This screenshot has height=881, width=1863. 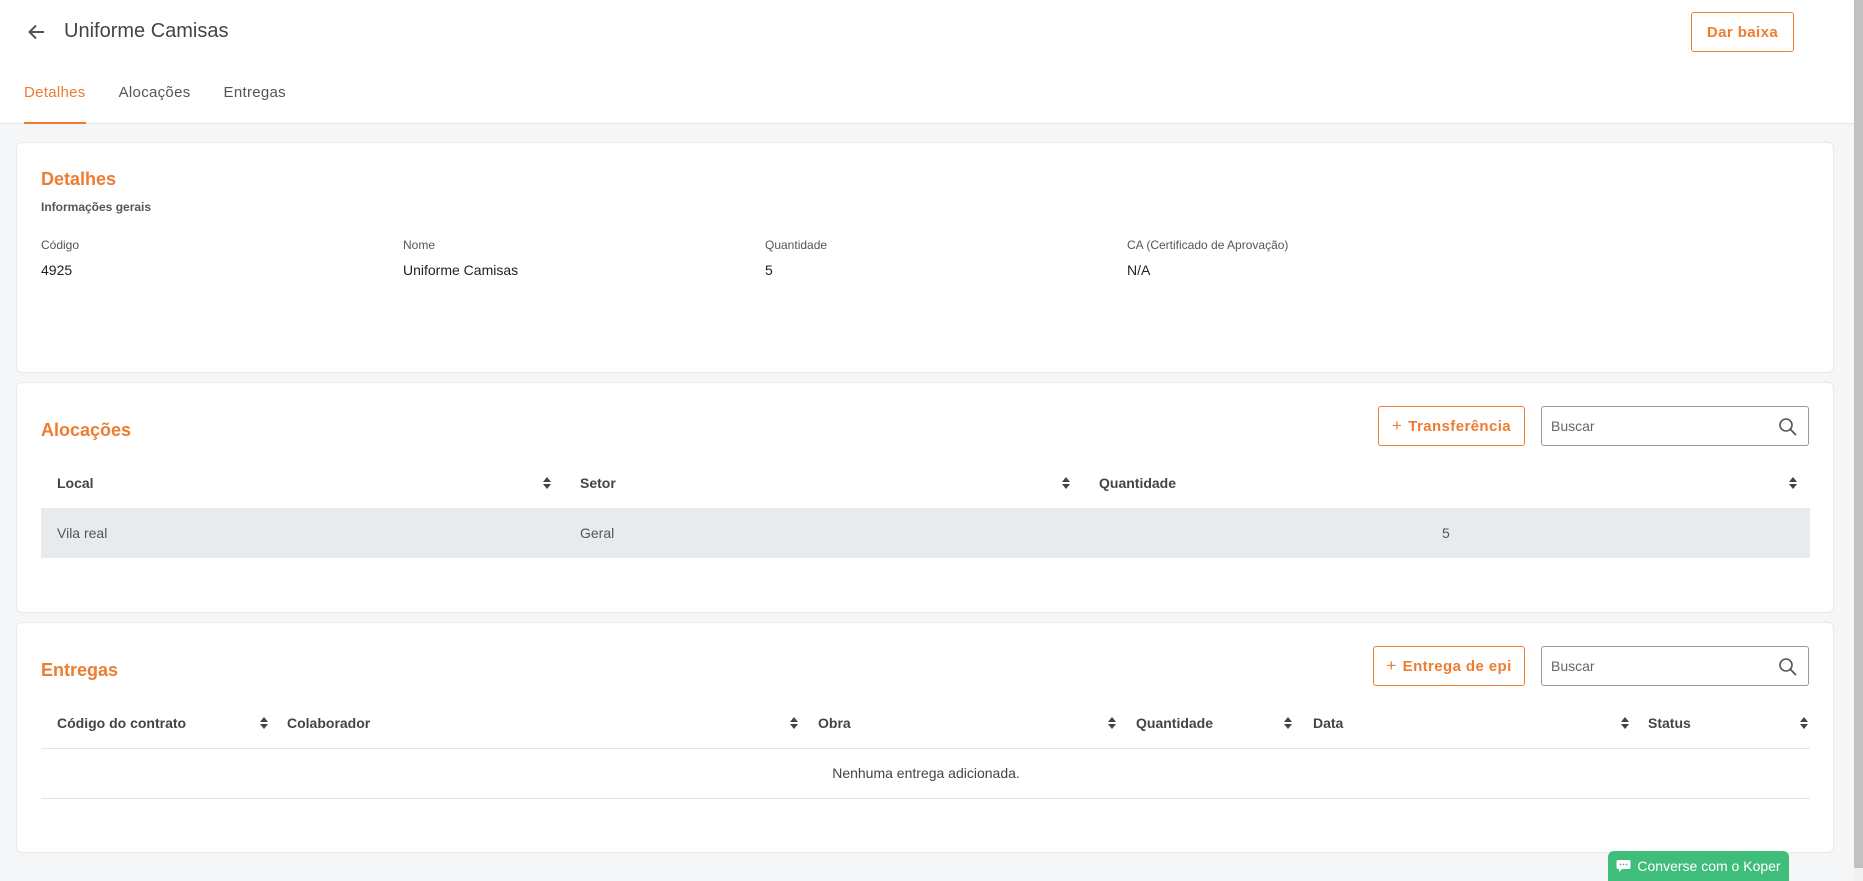 I want to click on field-value-nome: Uniforme Camisas, so click(x=461, y=270).